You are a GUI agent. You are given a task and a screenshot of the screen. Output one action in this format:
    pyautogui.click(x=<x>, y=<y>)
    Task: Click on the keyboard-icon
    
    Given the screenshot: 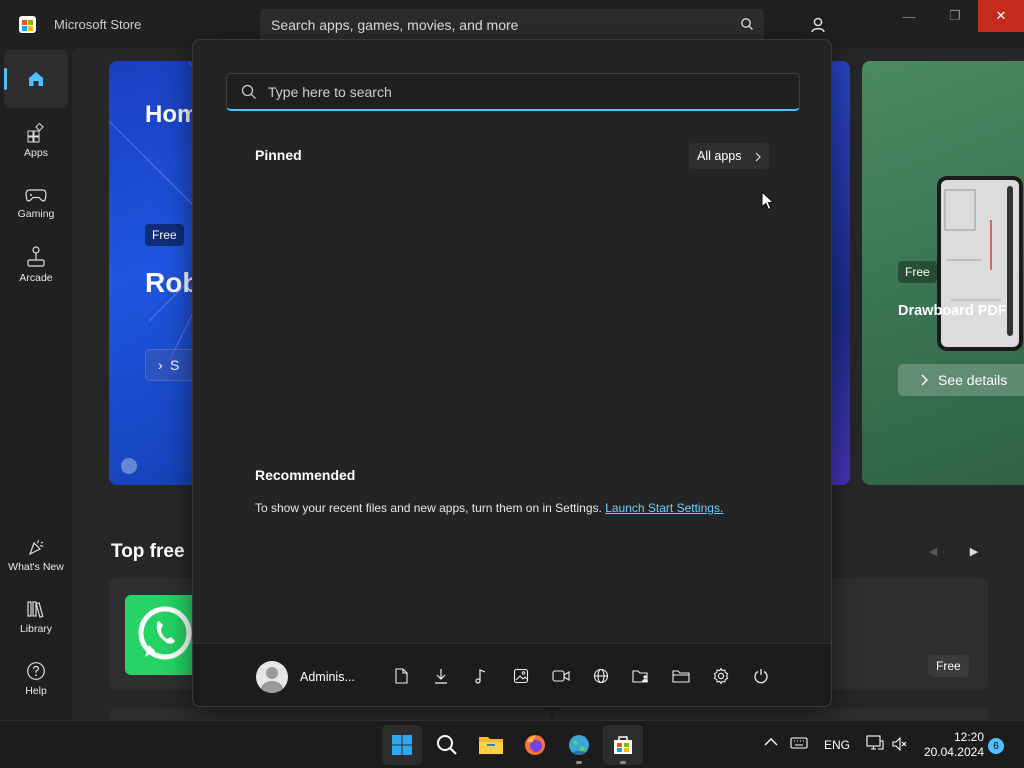 What is the action you would take?
    pyautogui.click(x=799, y=743)
    